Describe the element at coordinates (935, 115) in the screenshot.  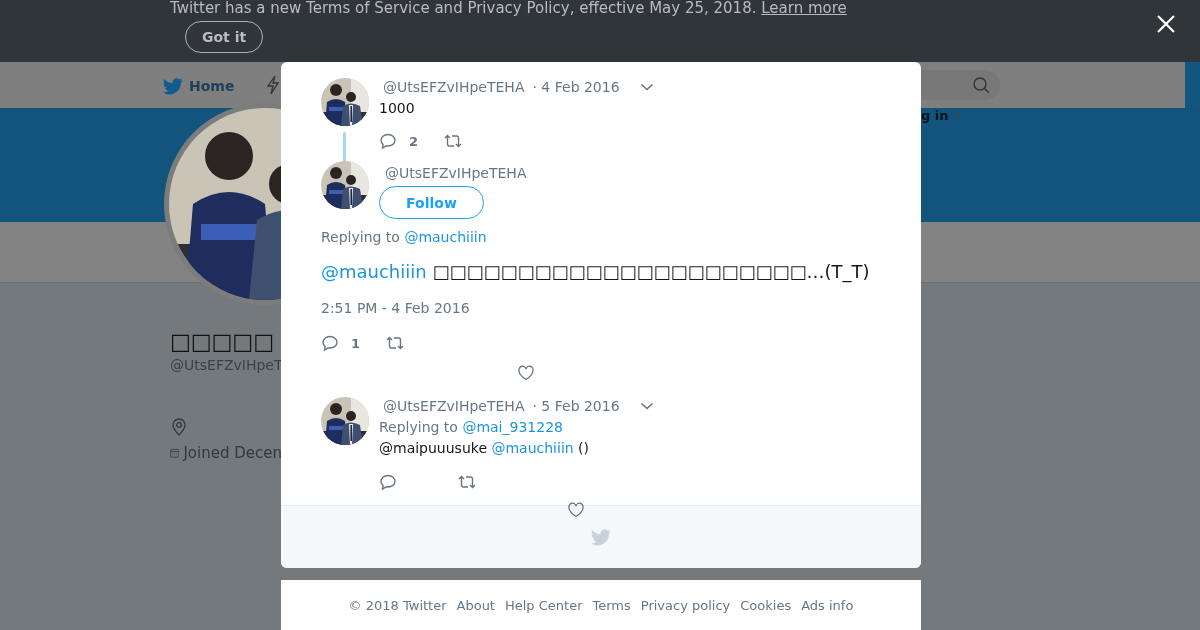
I see `login-link: g in` at that location.